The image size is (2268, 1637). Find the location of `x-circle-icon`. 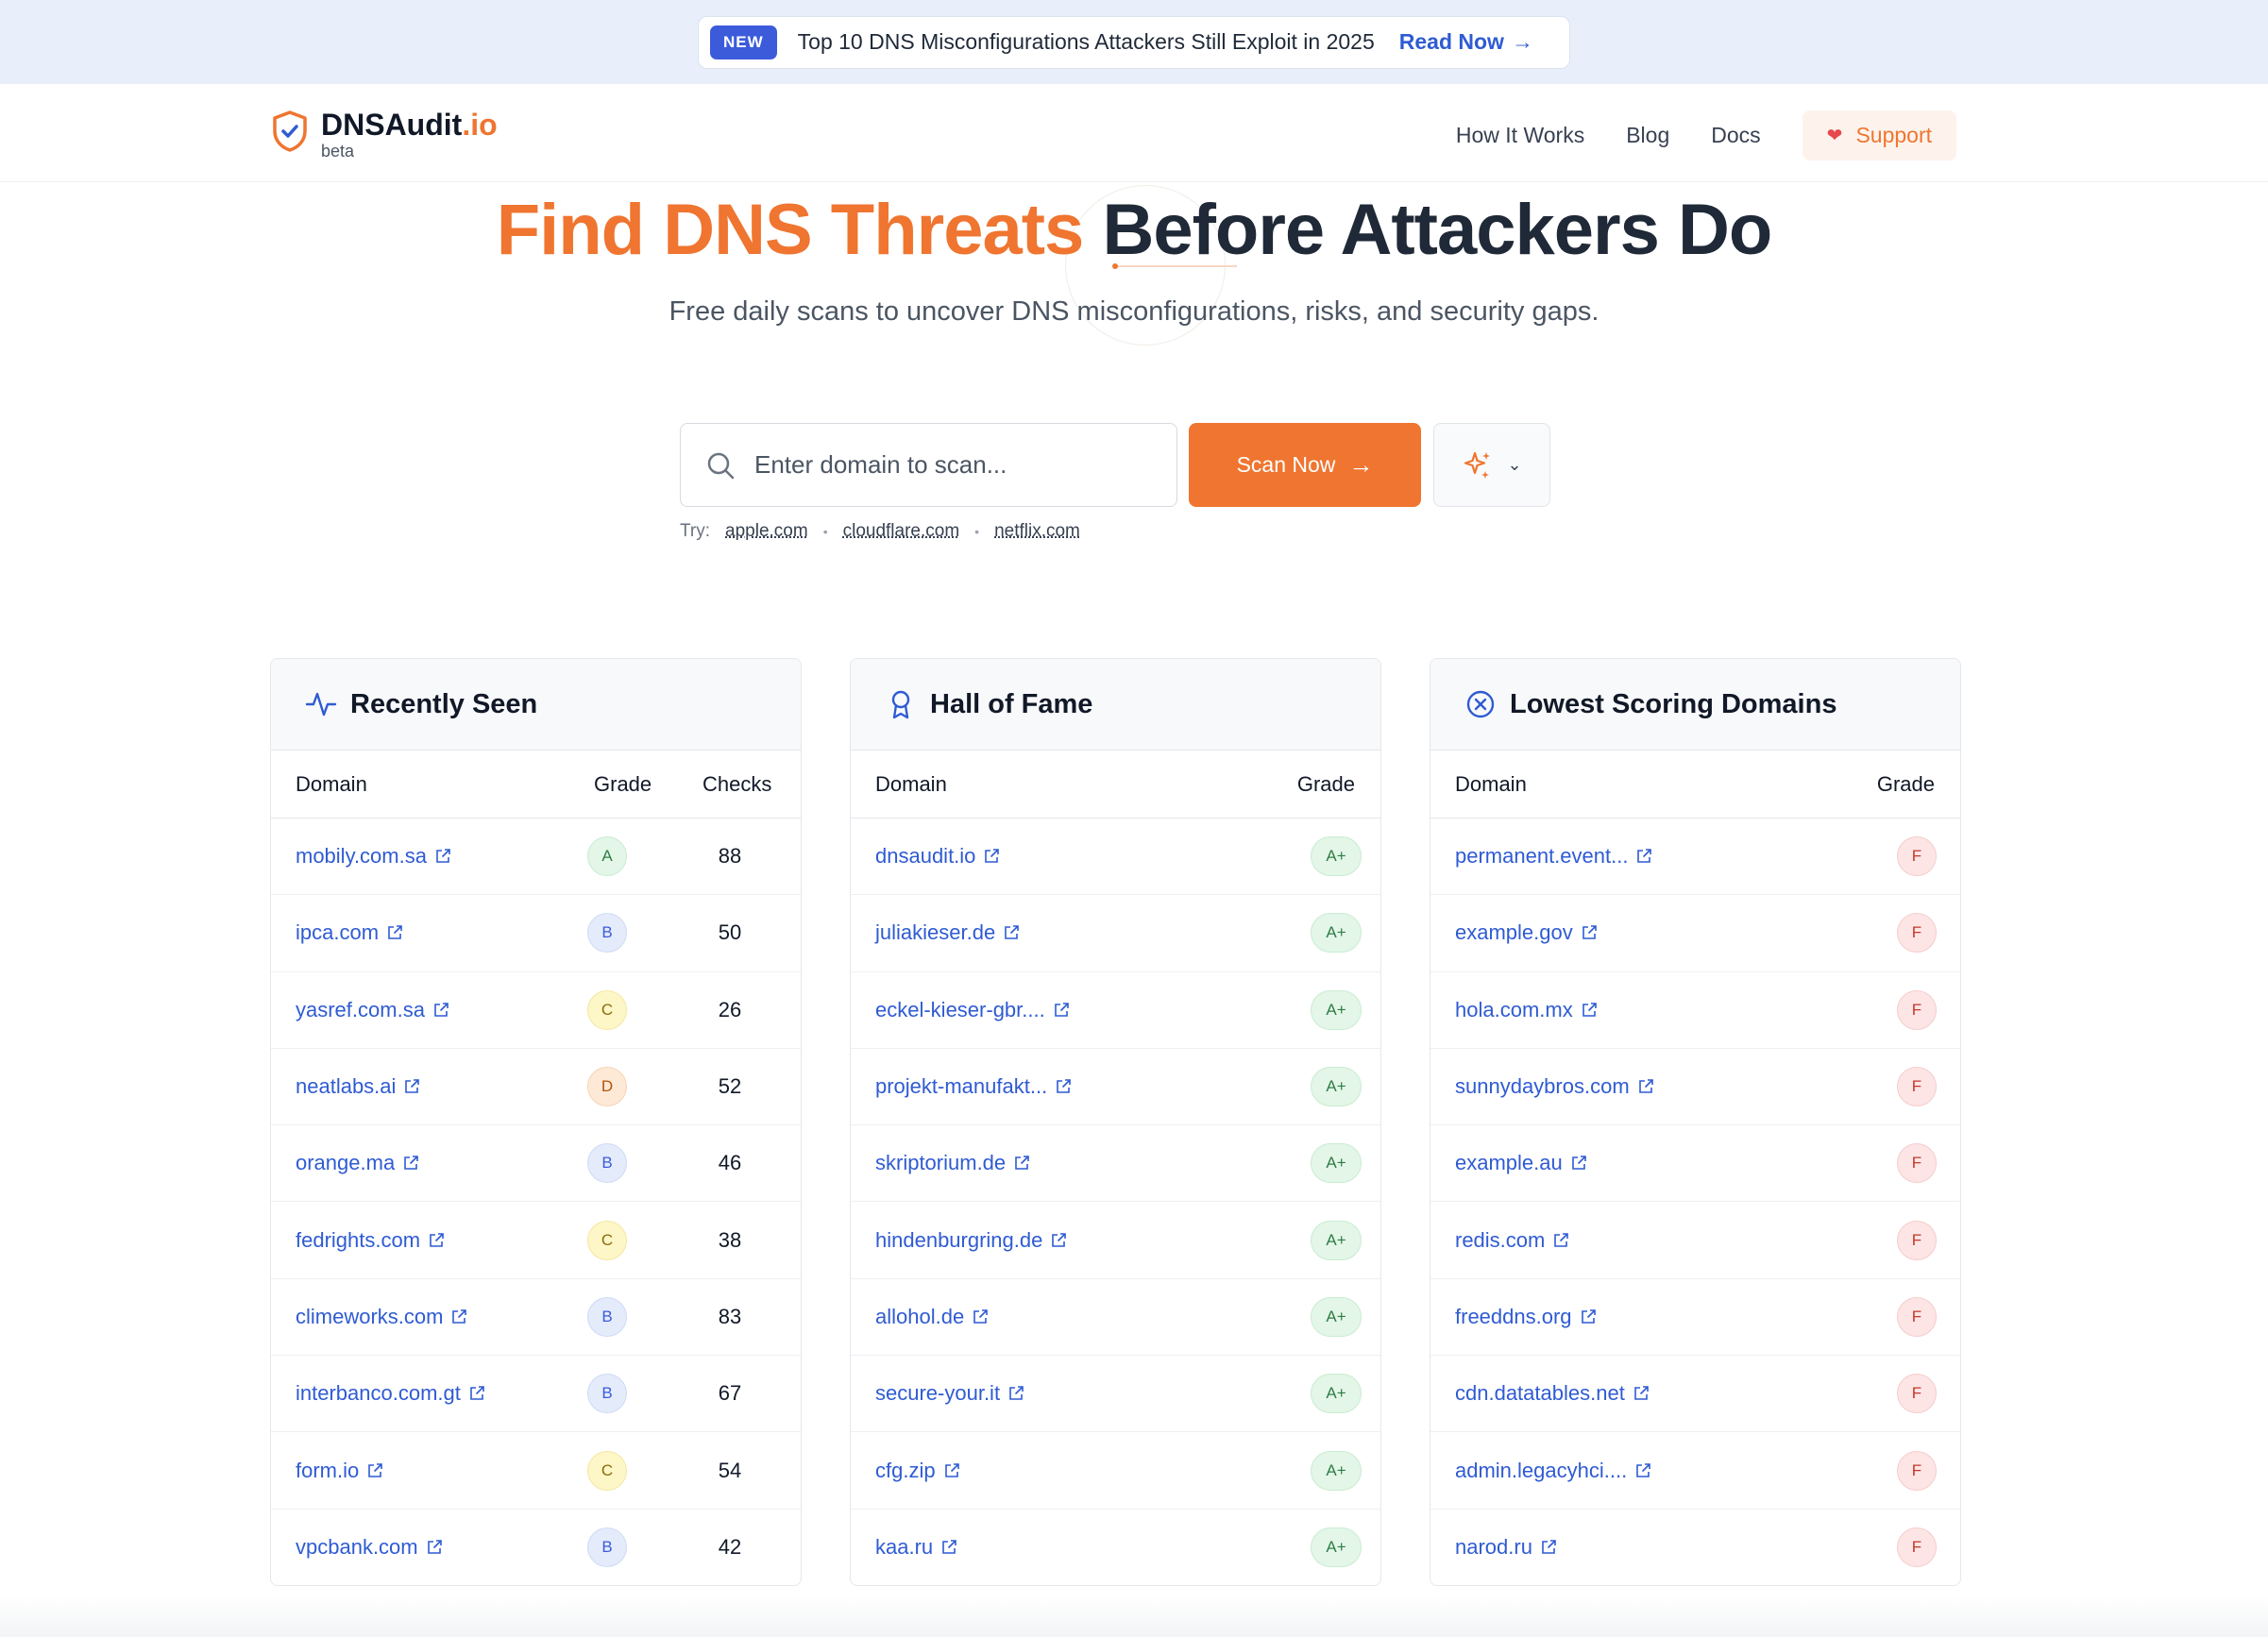

x-circle-icon is located at coordinates (1480, 704).